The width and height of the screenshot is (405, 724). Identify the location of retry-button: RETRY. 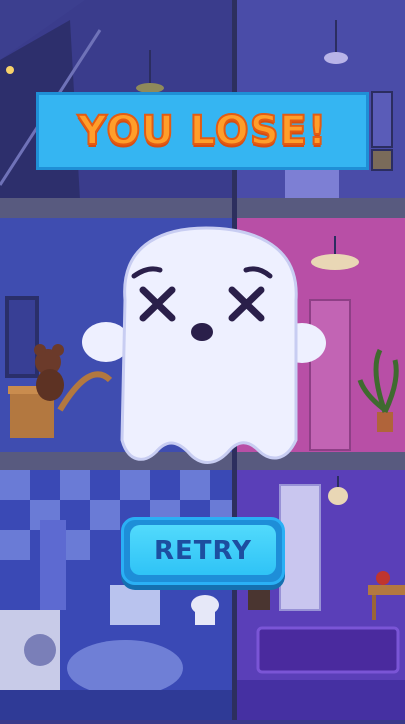
(203, 551).